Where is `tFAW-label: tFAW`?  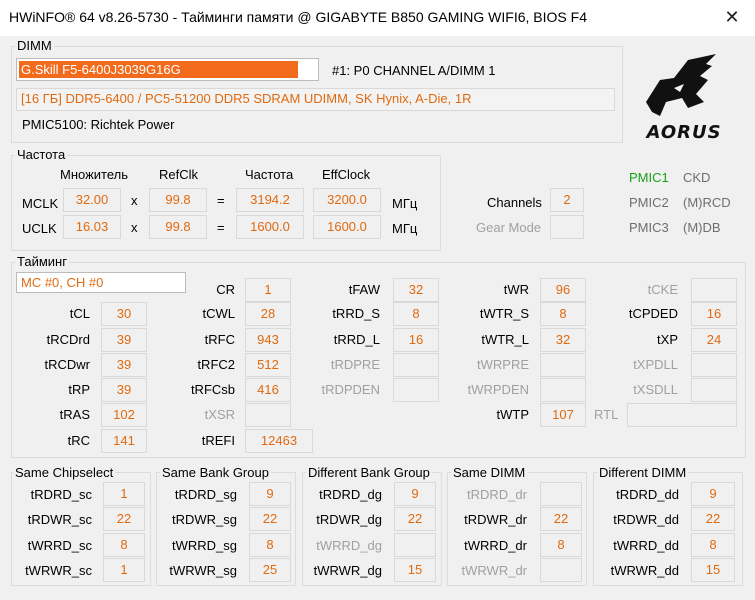
tFAW-label: tFAW is located at coordinates (364, 289).